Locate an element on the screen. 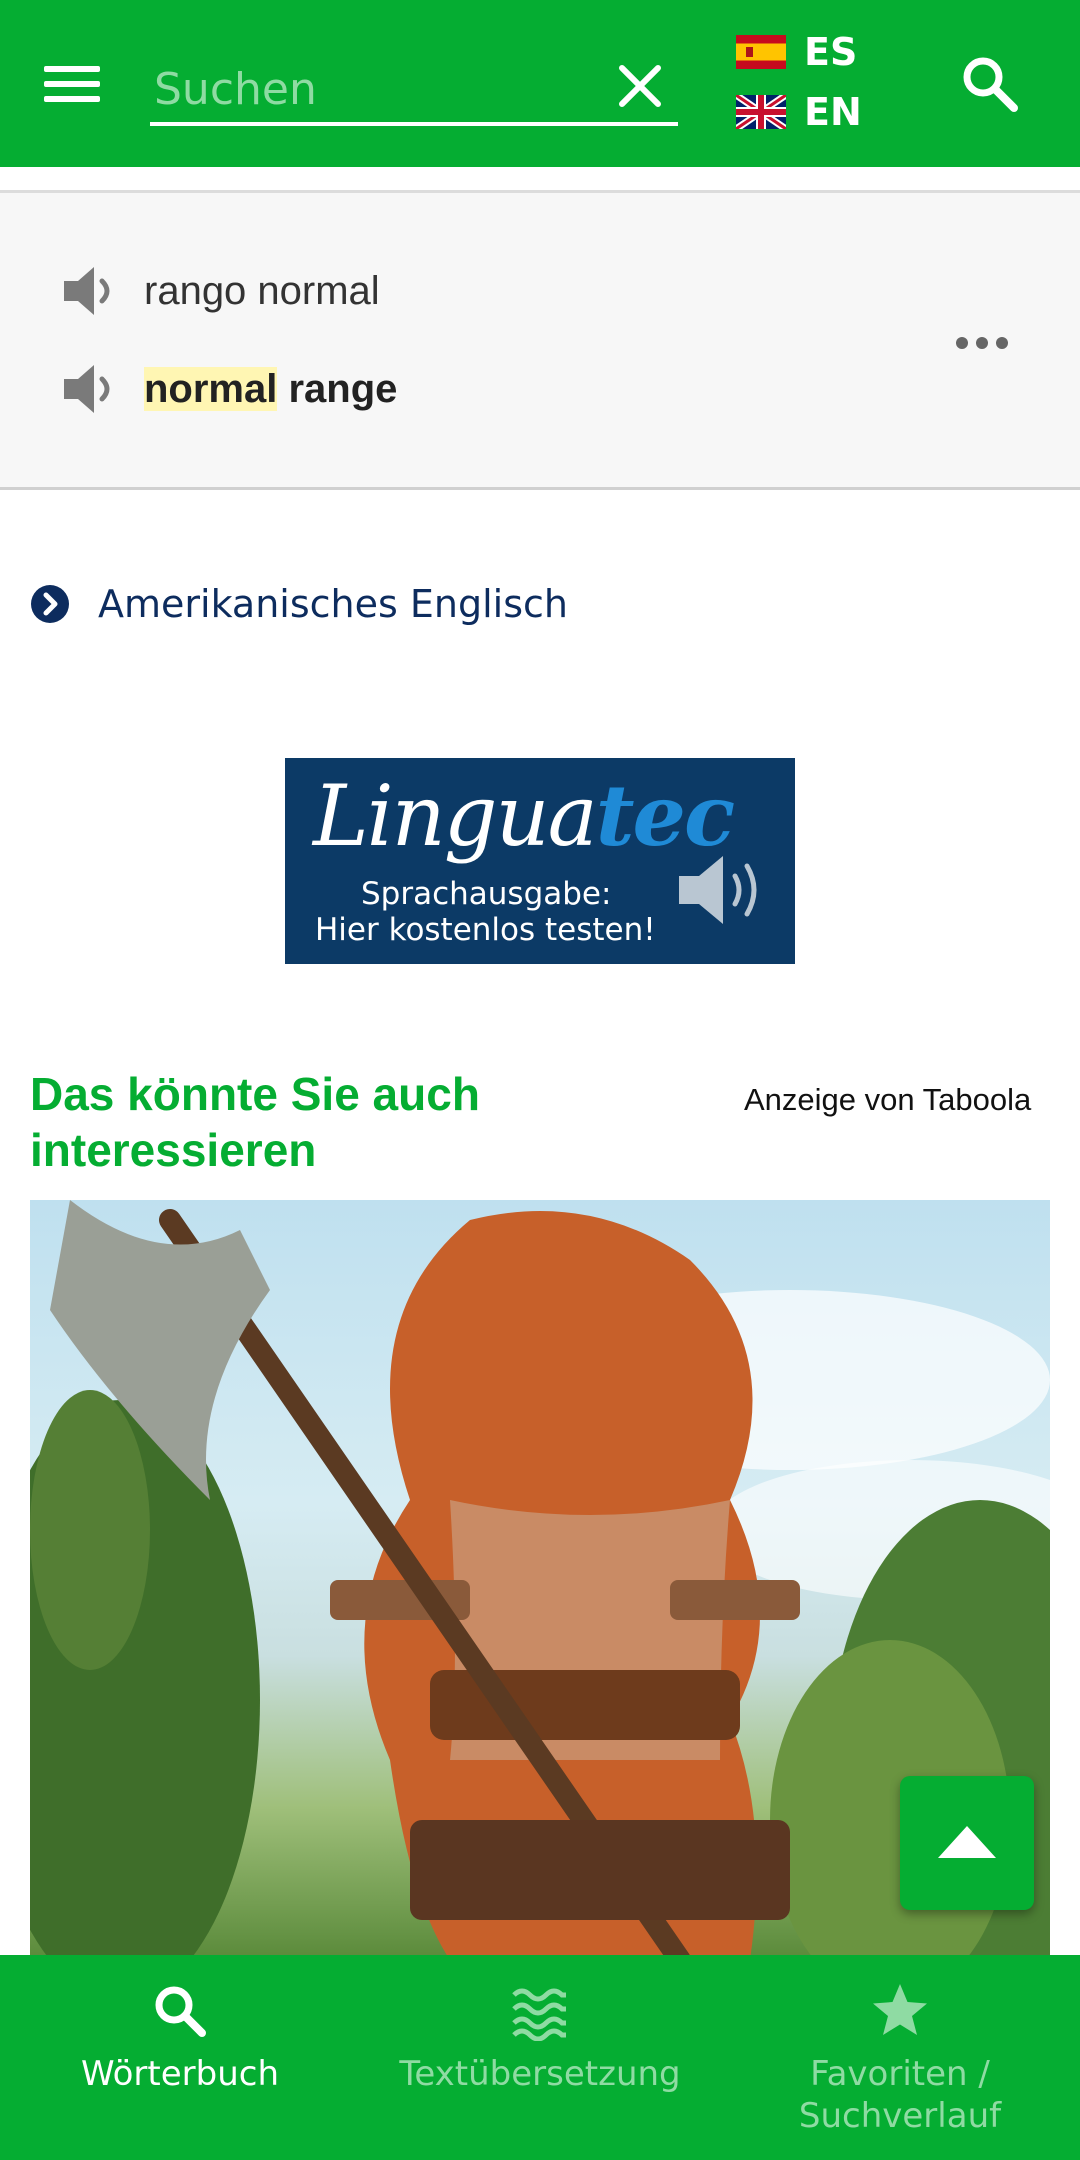 Image resolution: width=1080 pixels, height=2160 pixels. lang-code-en: EN is located at coordinates (833, 112).